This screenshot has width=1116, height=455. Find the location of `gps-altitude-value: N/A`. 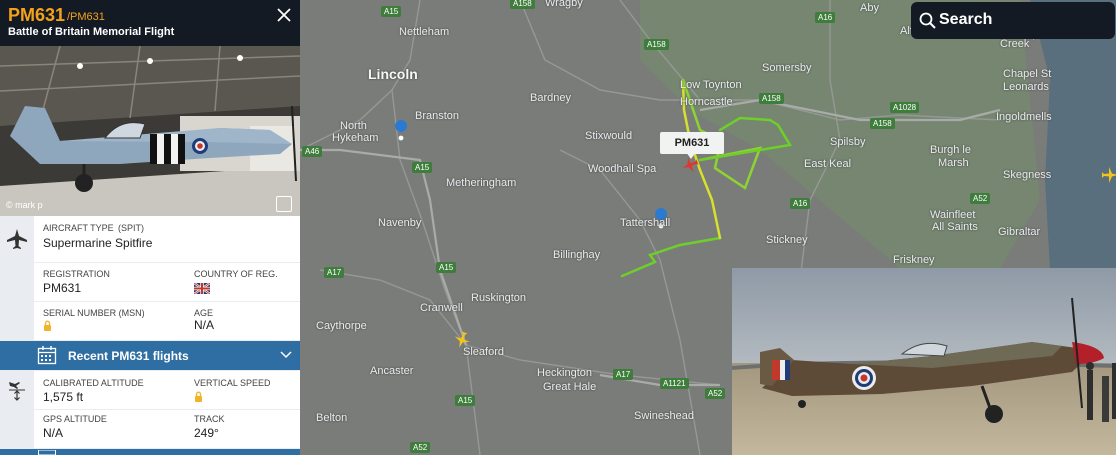

gps-altitude-value: N/A is located at coordinates (53, 433).